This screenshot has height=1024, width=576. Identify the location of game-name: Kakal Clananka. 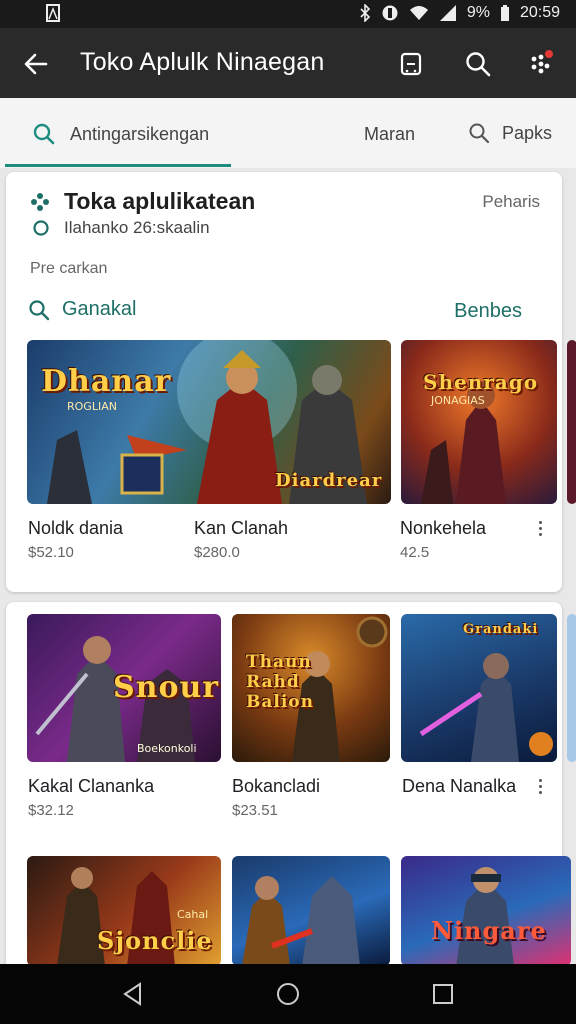
(91, 786).